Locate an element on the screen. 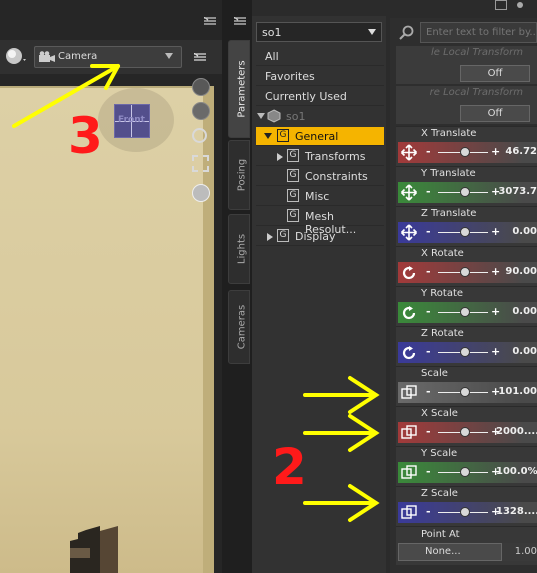 This screenshot has height=573, width=537. param-value: 46.72 is located at coordinates (516, 151).